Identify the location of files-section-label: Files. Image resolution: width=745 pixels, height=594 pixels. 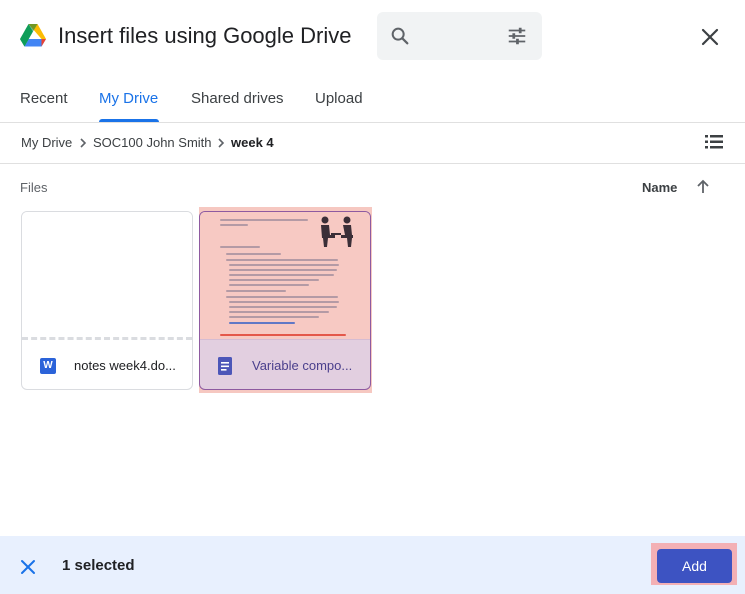
(34, 187).